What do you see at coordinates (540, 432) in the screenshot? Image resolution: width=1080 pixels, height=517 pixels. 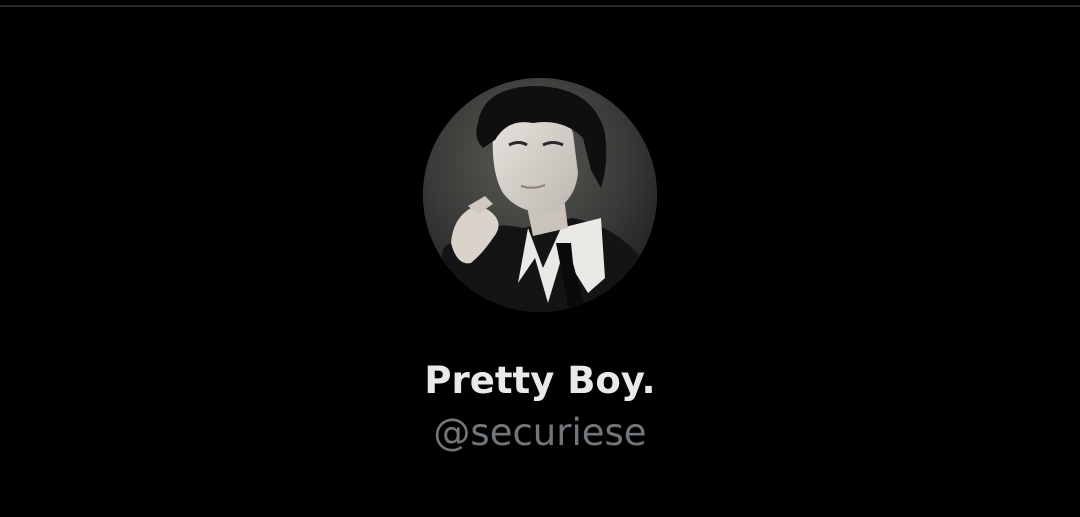 I see `user-handle: @securiese` at bounding box center [540, 432].